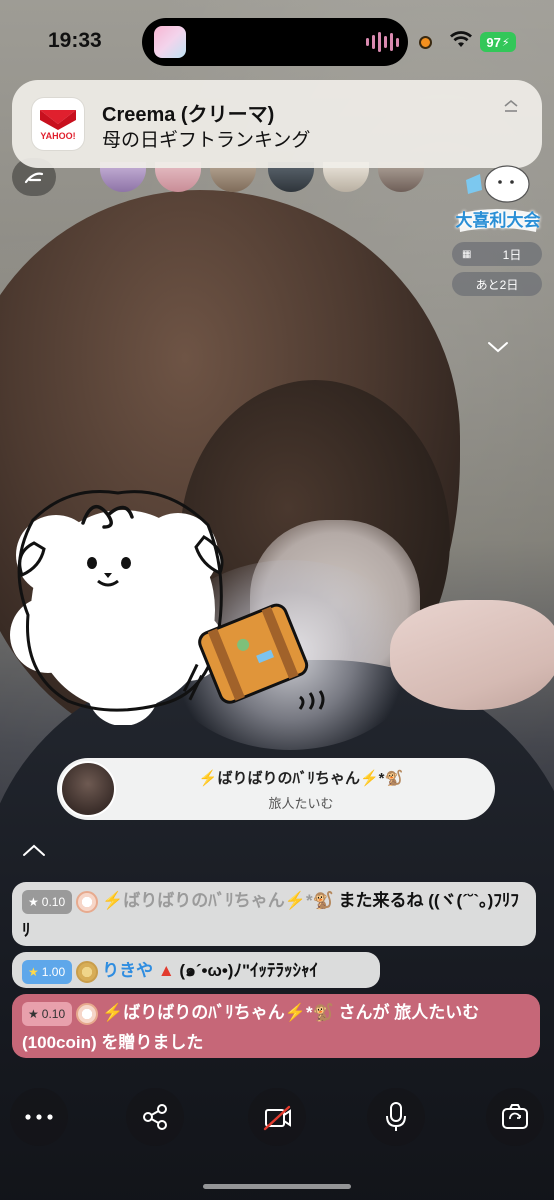  Describe the element at coordinates (511, 107) in the screenshot. I see `chevron-expand-icon` at that location.